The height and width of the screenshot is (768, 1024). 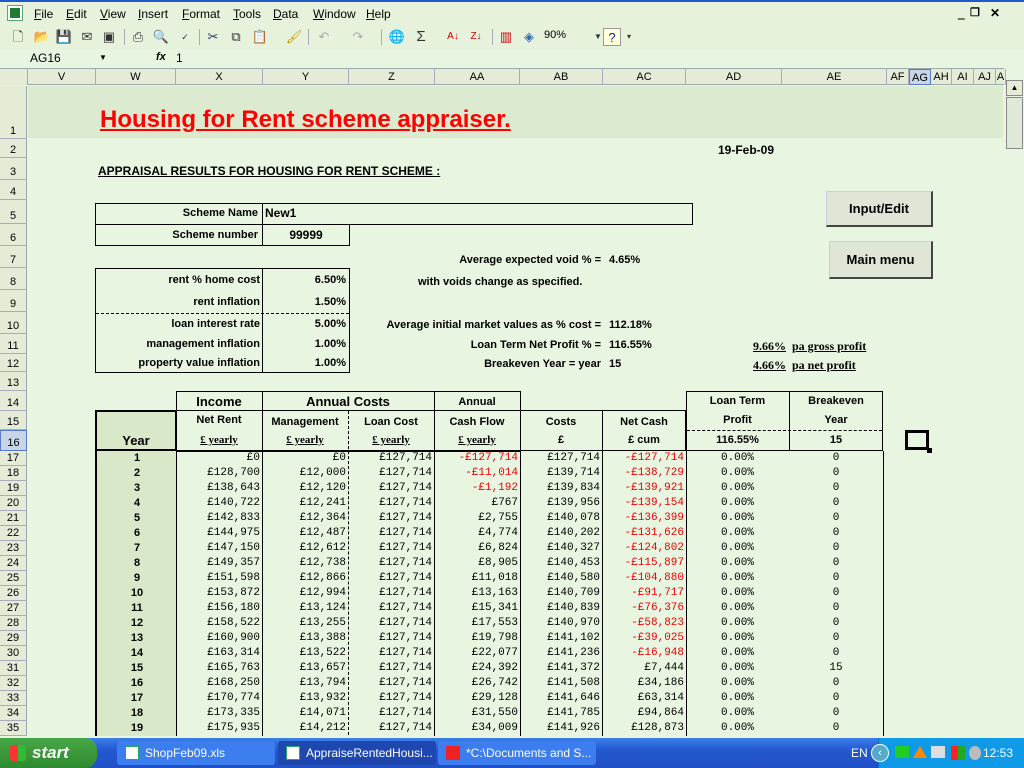 What do you see at coordinates (920, 752) in the screenshot?
I see `firewall-icon` at bounding box center [920, 752].